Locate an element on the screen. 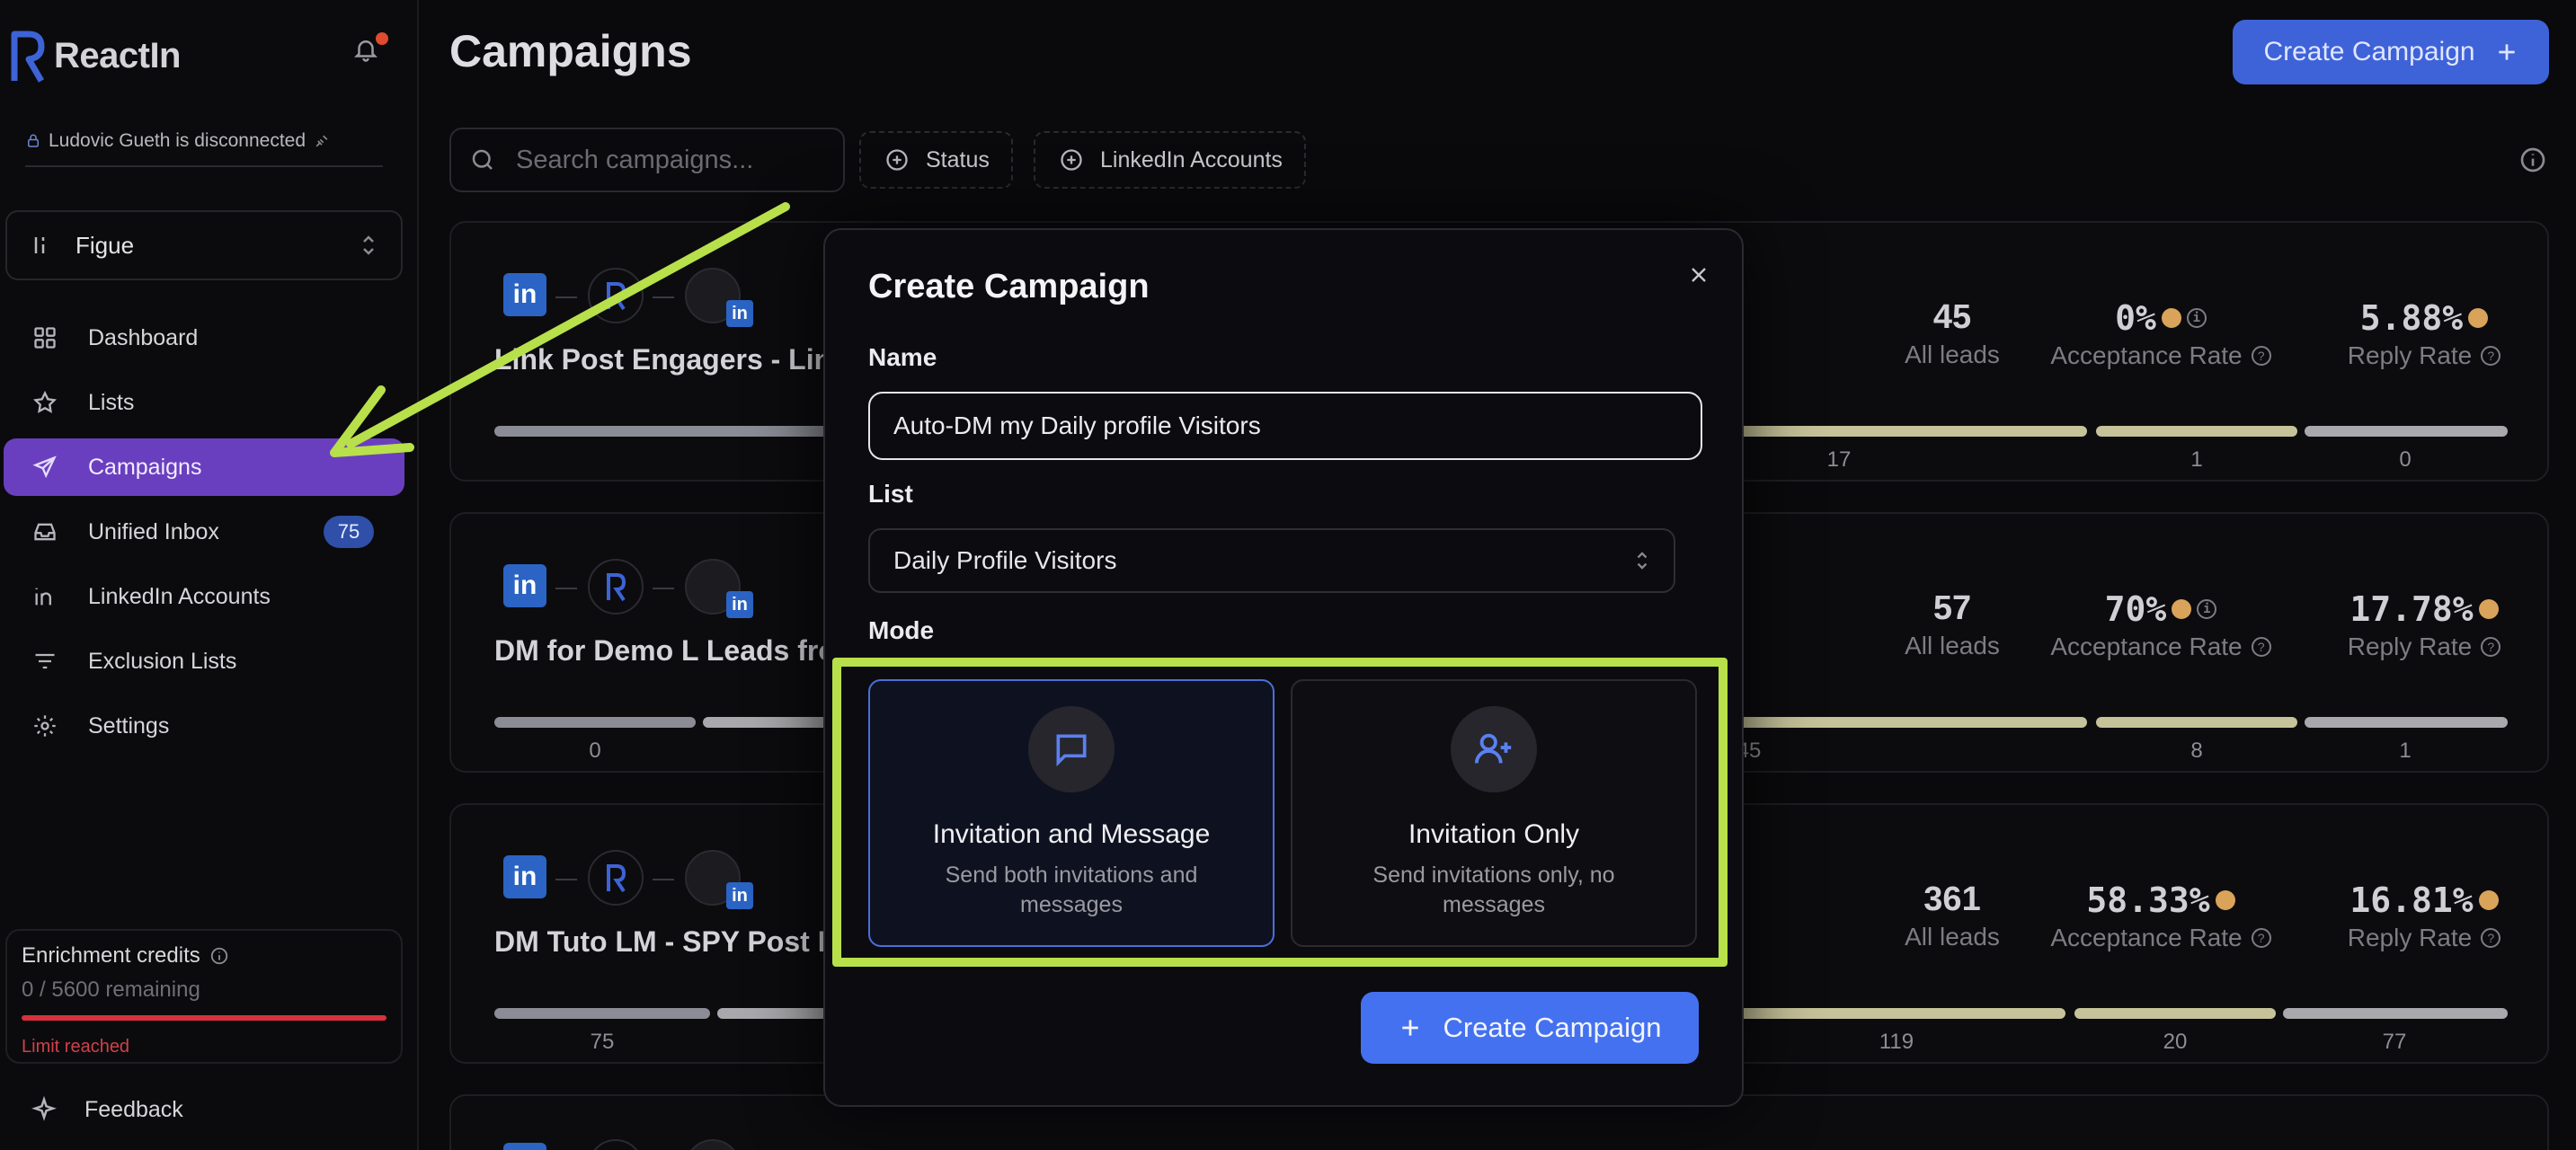 The width and height of the screenshot is (2576, 1150). unplug-icon is located at coordinates (322, 141).